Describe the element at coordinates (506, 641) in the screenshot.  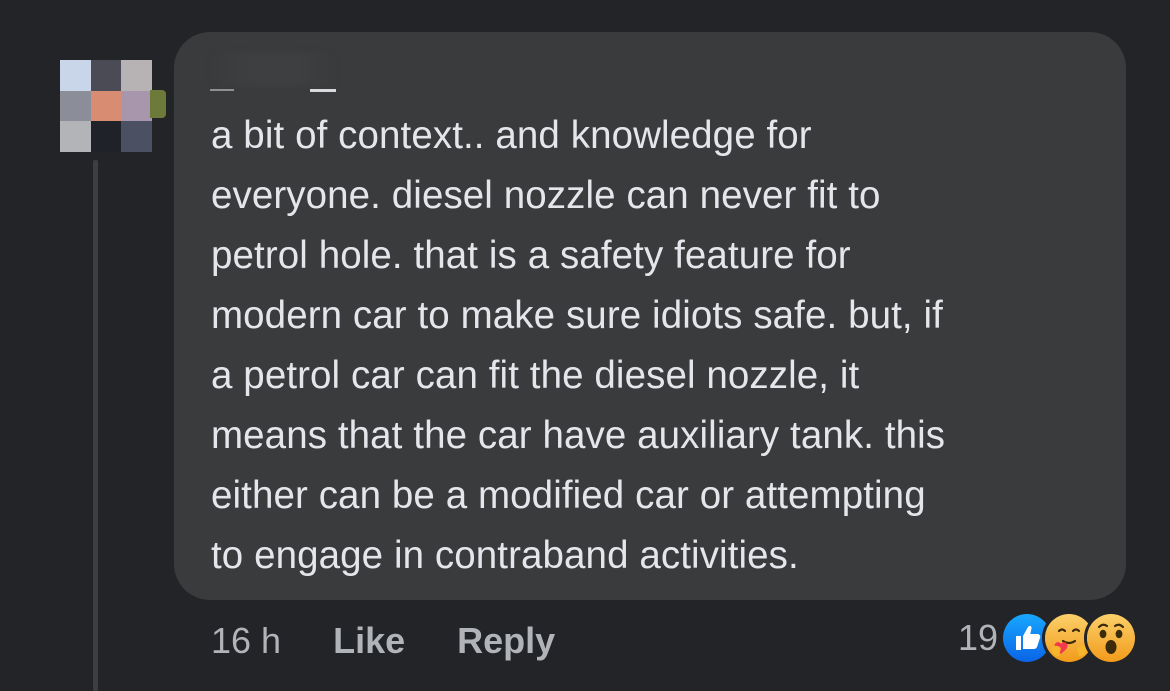
I see `reply-button: Reply` at that location.